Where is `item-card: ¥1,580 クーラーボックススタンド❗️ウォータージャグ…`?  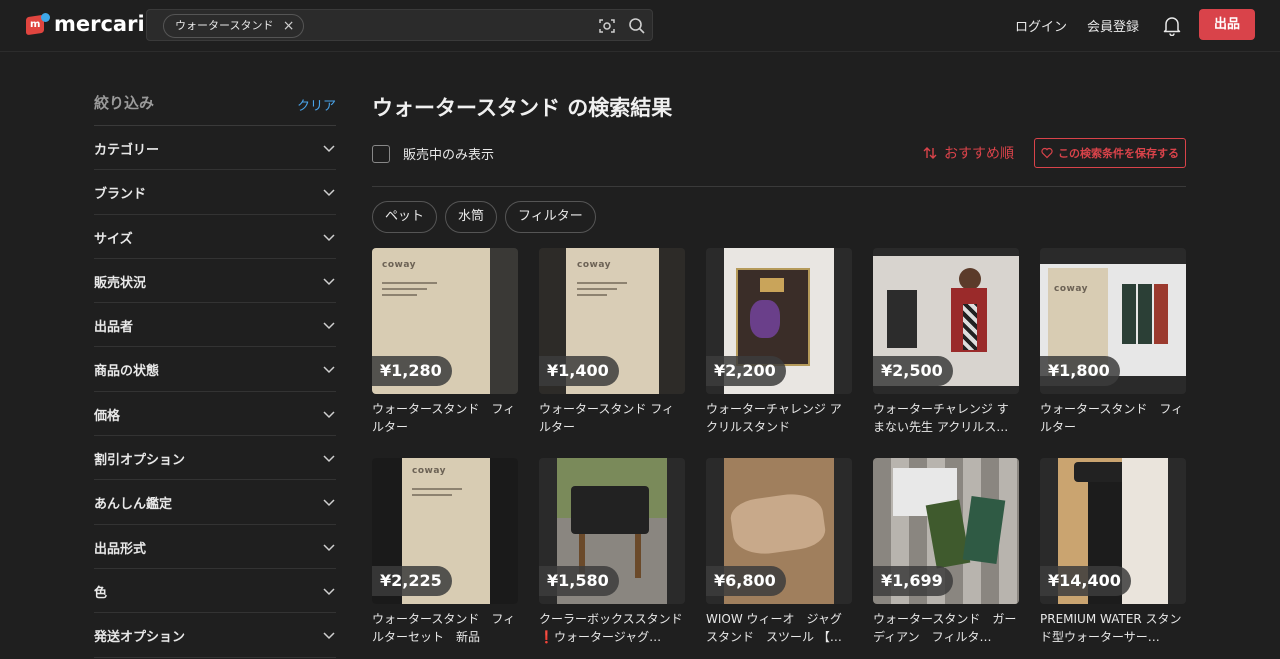
item-card: ¥1,580 クーラーボックススタンド❗️ウォータージャグ… is located at coordinates (612, 552).